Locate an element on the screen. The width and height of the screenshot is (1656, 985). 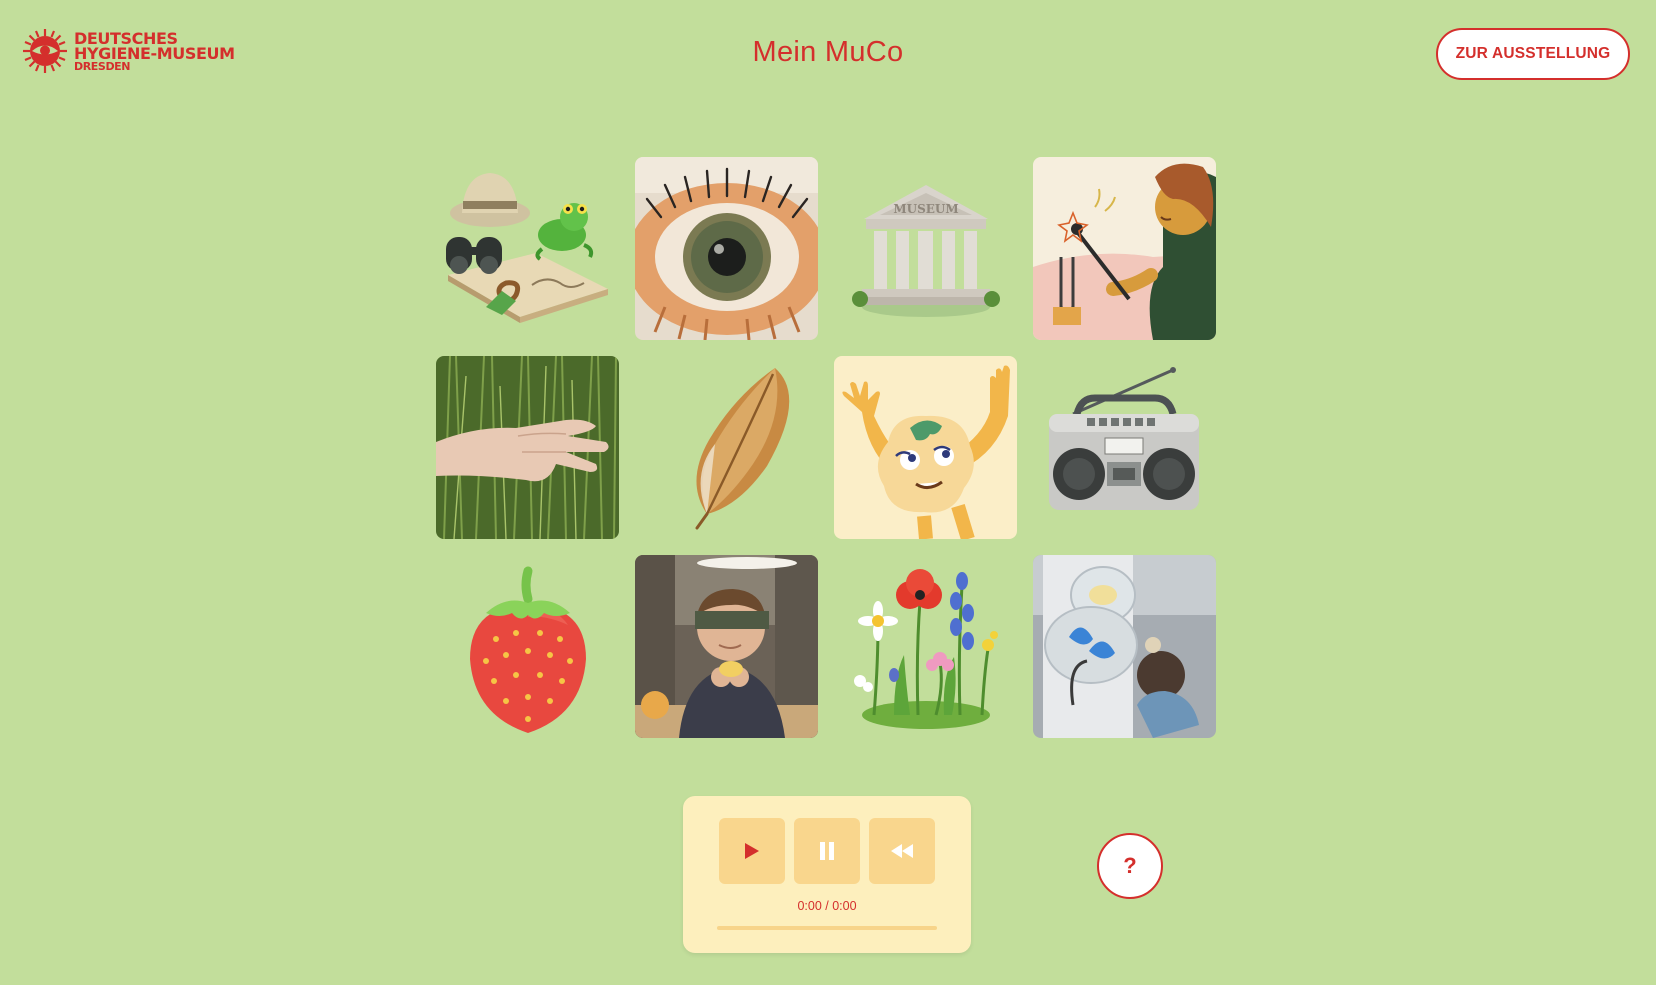
strawberry-icon is located at coordinates (527, 646).